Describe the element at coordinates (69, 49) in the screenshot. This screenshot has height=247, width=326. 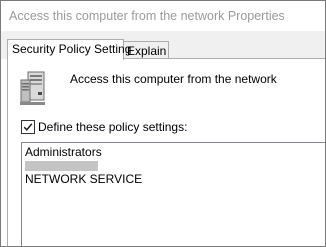
I see `tab-security-policy-setting: Security Policy Setting` at that location.